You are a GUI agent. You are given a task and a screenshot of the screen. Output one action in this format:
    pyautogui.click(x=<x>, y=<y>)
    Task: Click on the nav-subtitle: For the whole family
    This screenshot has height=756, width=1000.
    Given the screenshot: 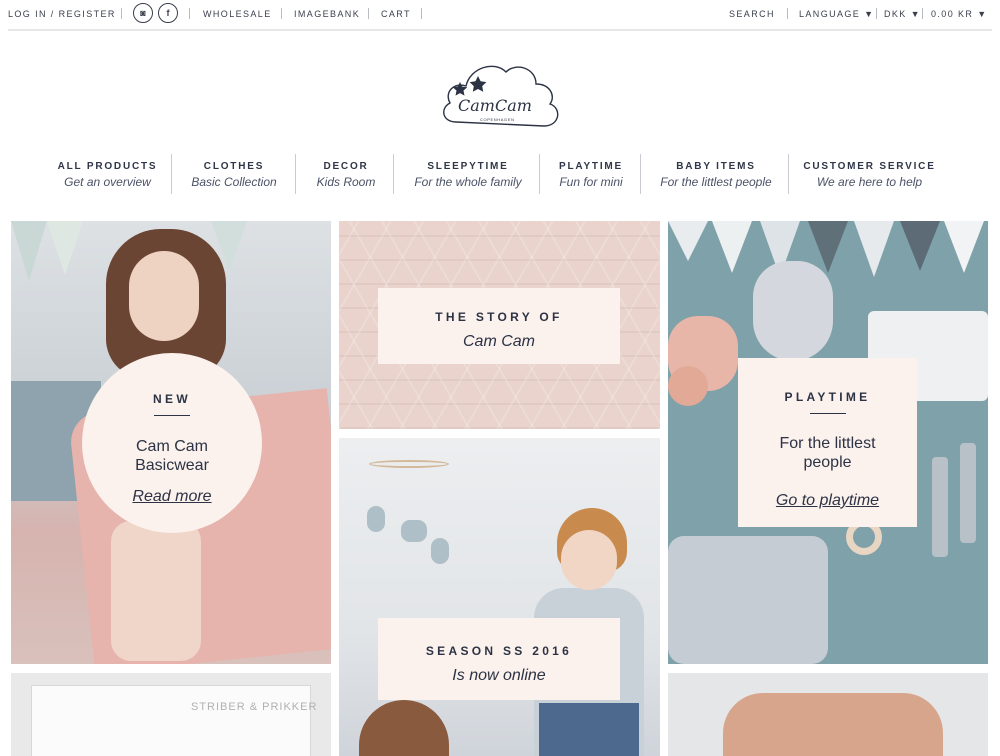 What is the action you would take?
    pyautogui.click(x=468, y=182)
    